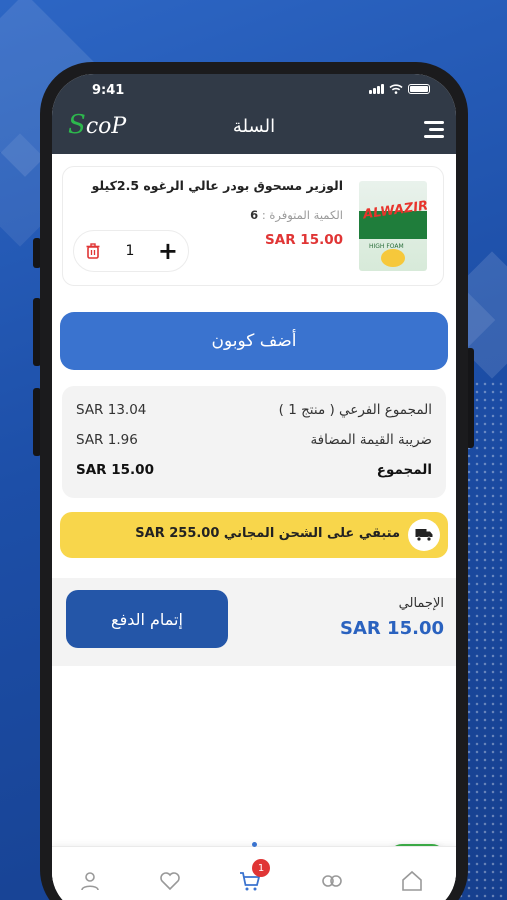 The width and height of the screenshot is (507, 900). What do you see at coordinates (111, 410) in the screenshot?
I see `summary-value: SAR 13.04` at bounding box center [111, 410].